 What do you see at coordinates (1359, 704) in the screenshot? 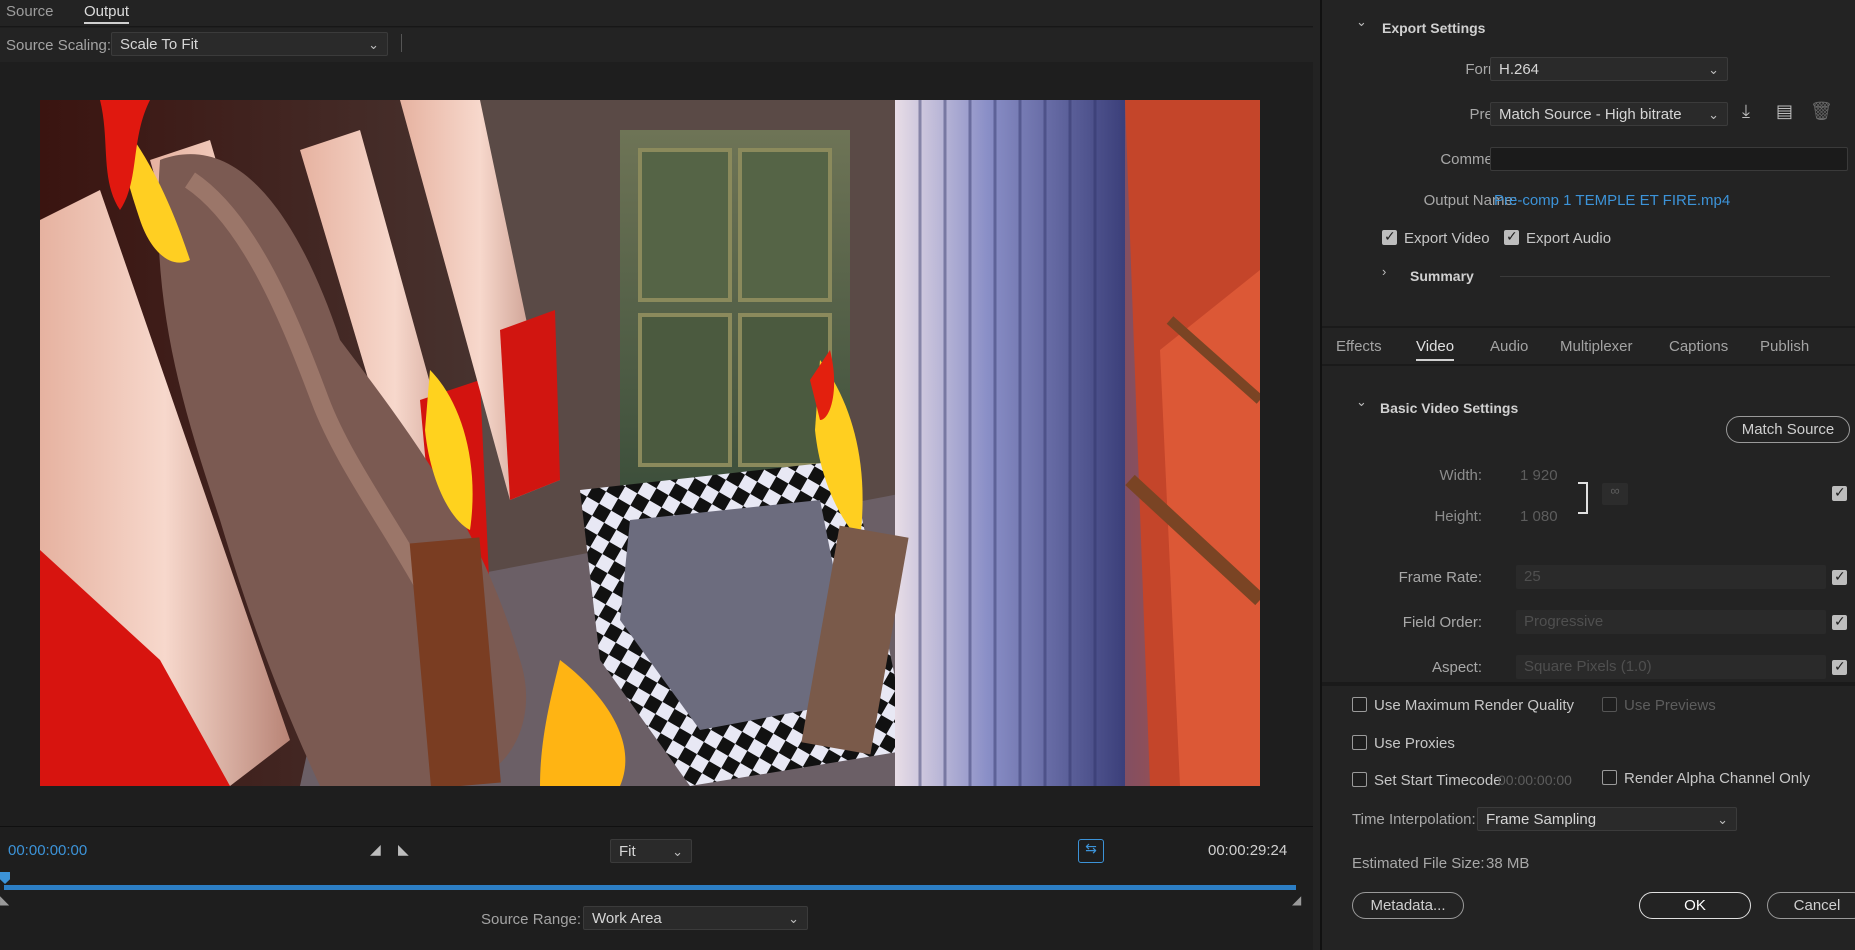
I see `max-render-quality-checkbox` at bounding box center [1359, 704].